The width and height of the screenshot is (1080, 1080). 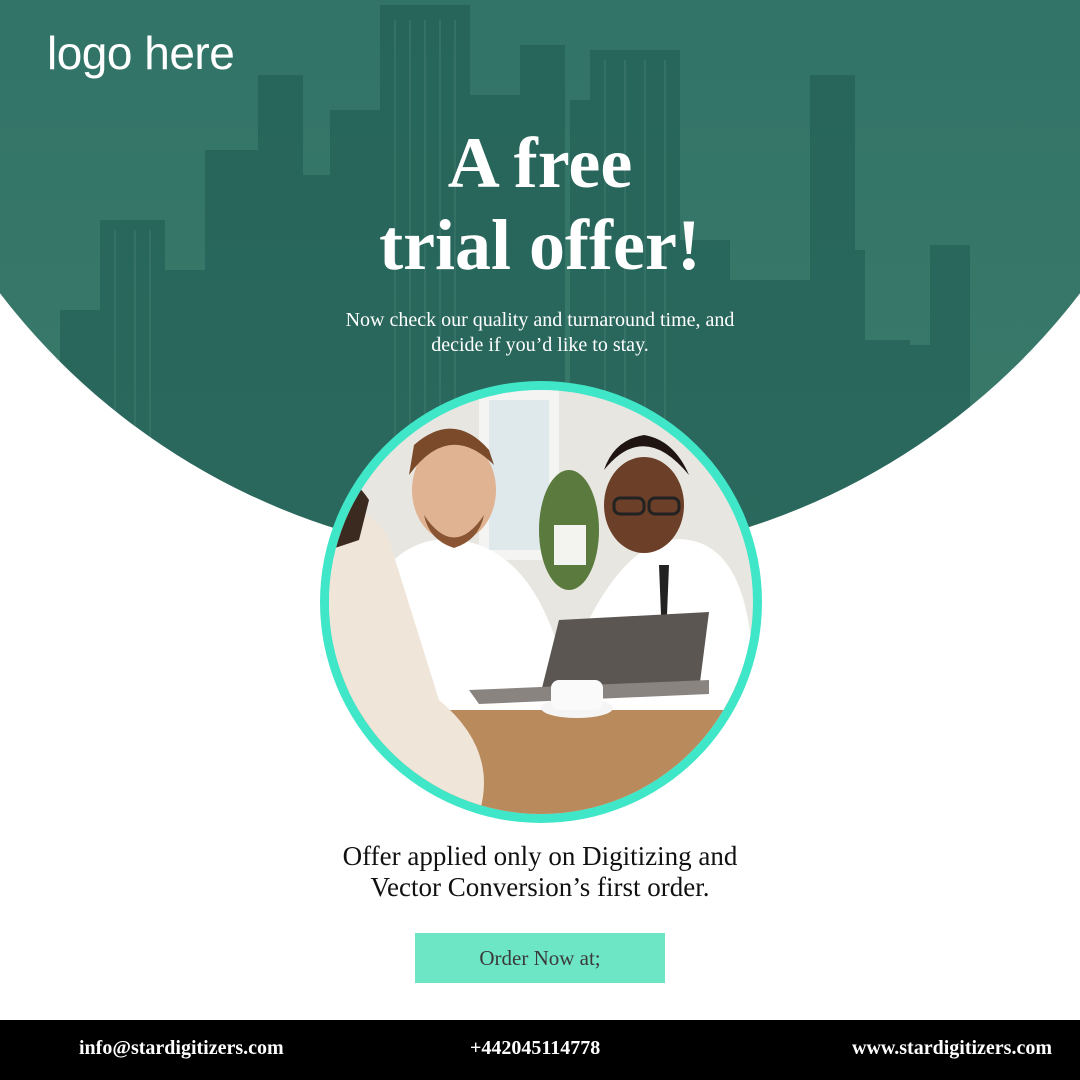 I want to click on offer-line-1: Offer applied only on Digitizing and, so click(x=540, y=856).